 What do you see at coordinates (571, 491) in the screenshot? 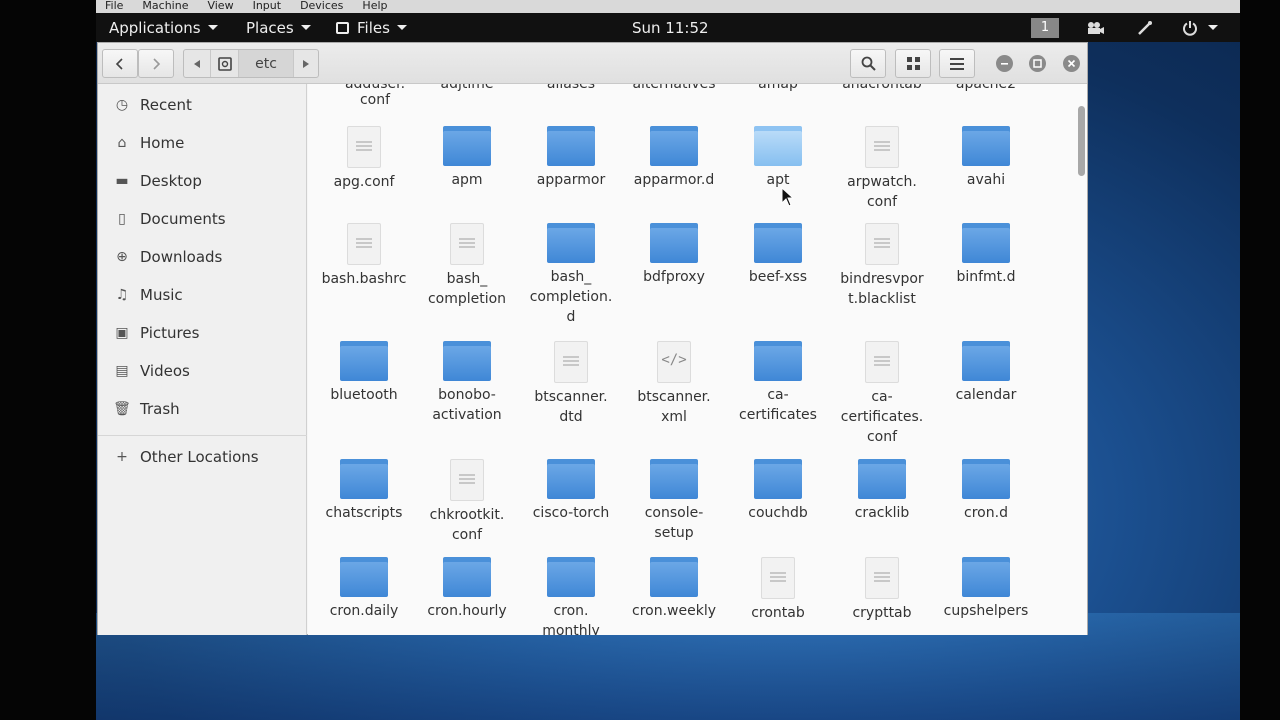
I see `file-item-cisco-torch: cisco-torch` at bounding box center [571, 491].